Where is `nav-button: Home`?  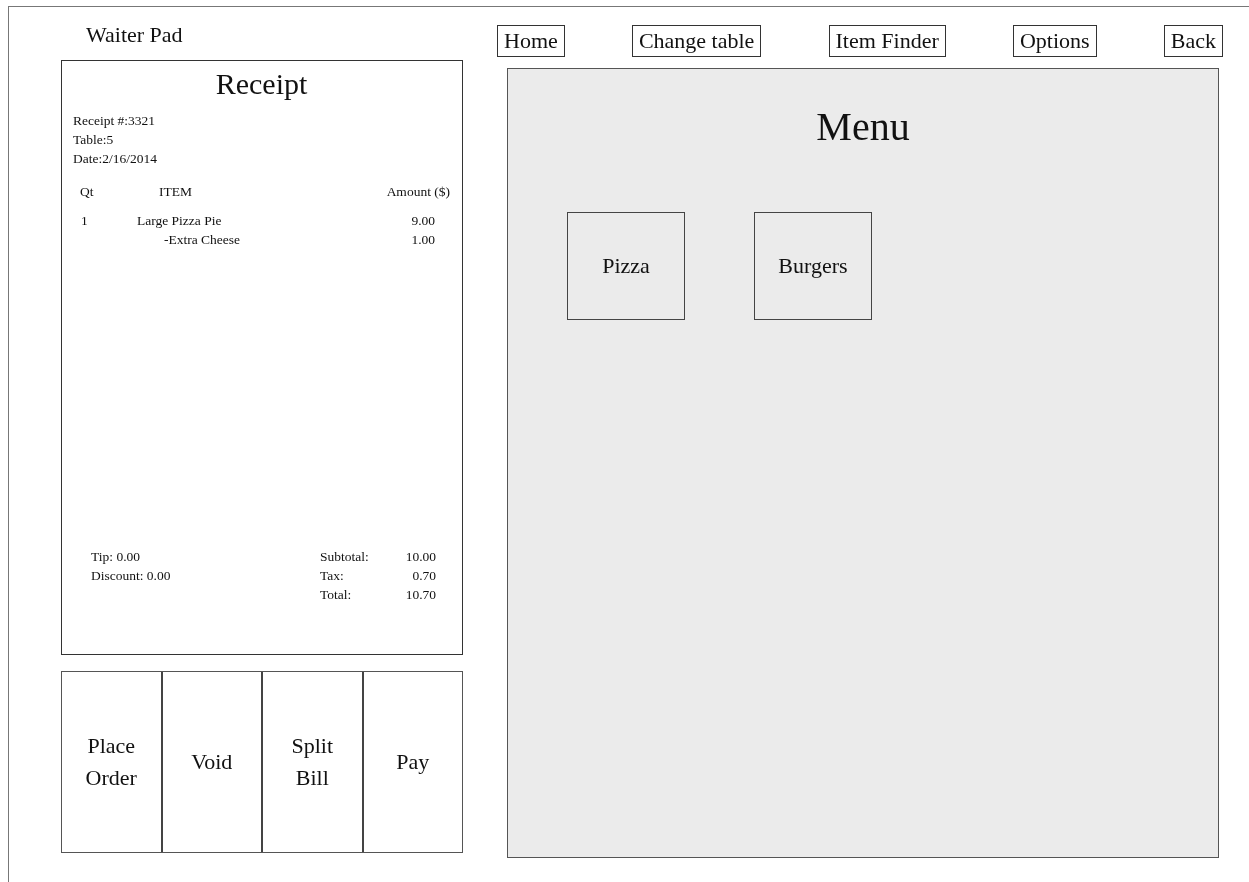
nav-button: Home is located at coordinates (531, 41).